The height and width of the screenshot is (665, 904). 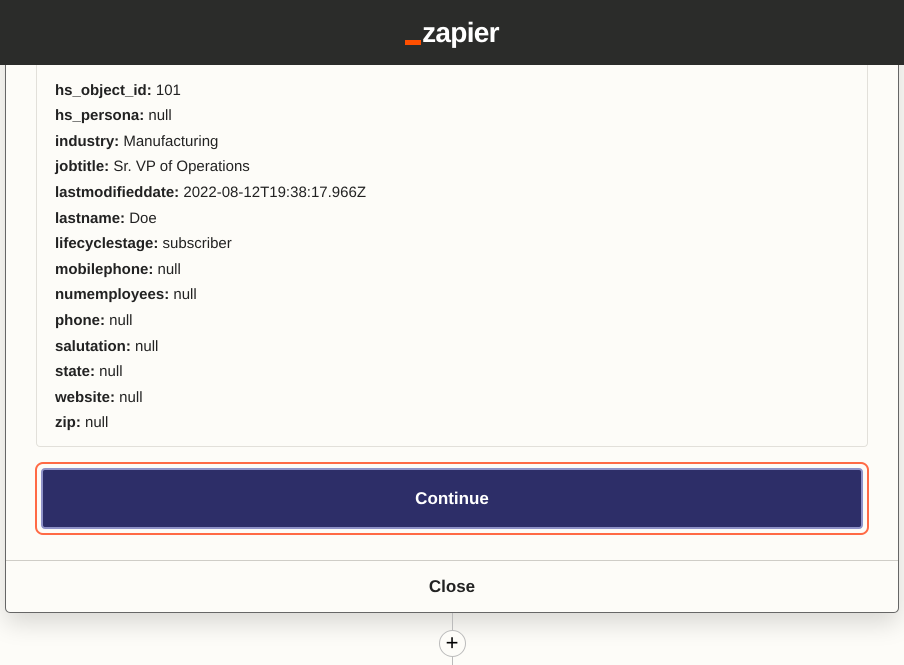 What do you see at coordinates (452, 498) in the screenshot?
I see `continue-button: Continue` at bounding box center [452, 498].